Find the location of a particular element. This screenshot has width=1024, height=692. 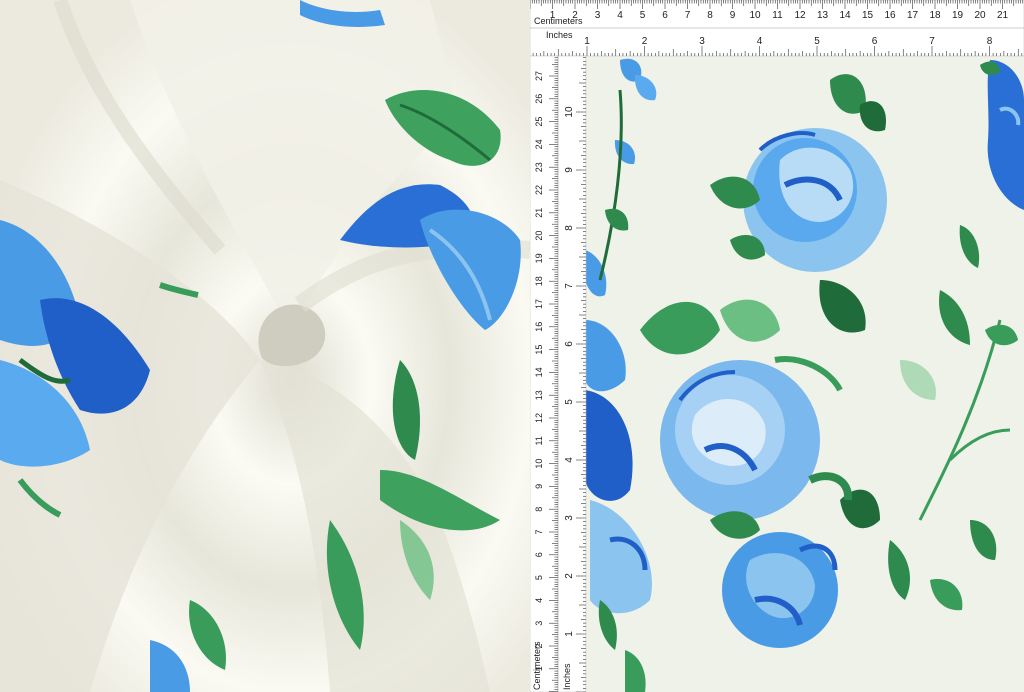

side-inch-label: 9 is located at coordinates (569, 170).